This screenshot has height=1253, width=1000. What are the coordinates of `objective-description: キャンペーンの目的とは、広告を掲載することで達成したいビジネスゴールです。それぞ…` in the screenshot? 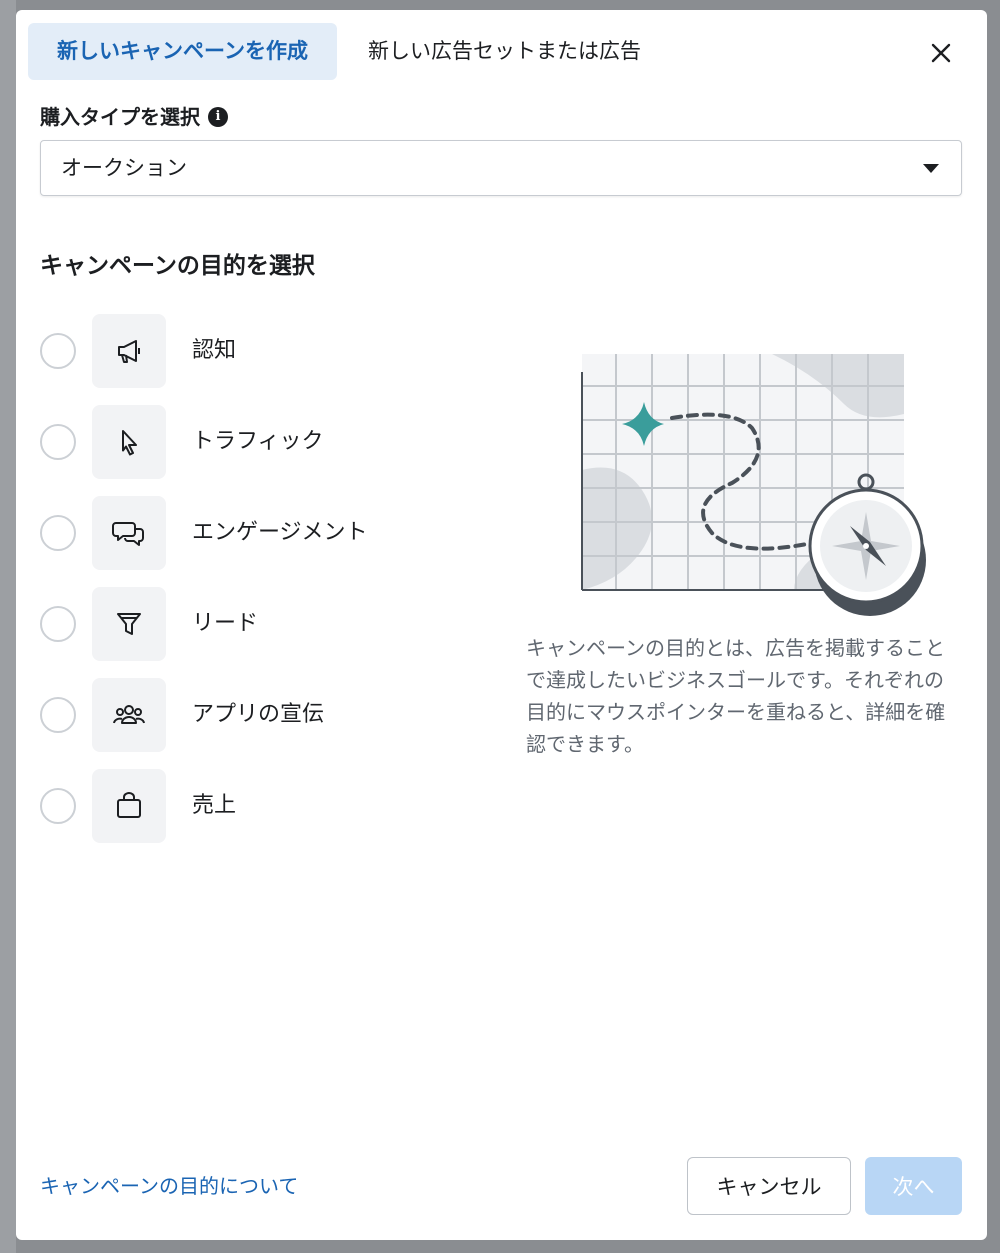 It's located at (736, 696).